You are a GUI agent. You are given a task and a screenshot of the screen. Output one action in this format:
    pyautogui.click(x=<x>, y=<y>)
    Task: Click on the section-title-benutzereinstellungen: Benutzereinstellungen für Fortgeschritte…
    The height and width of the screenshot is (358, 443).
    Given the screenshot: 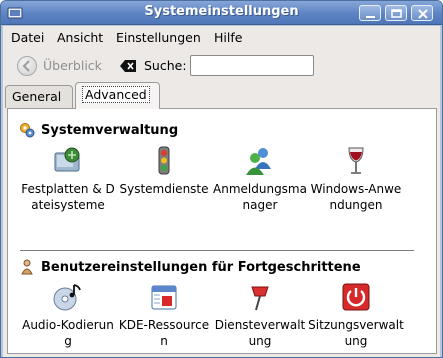 What is the action you would take?
    pyautogui.click(x=201, y=267)
    